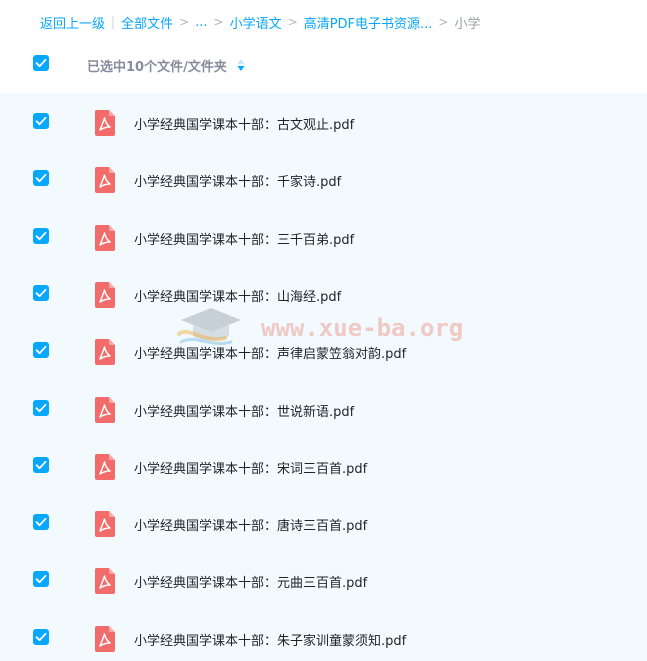 The width and height of the screenshot is (647, 661). I want to click on file-name: 小学经典国学课本十部：千家诗.pdf, so click(237, 180).